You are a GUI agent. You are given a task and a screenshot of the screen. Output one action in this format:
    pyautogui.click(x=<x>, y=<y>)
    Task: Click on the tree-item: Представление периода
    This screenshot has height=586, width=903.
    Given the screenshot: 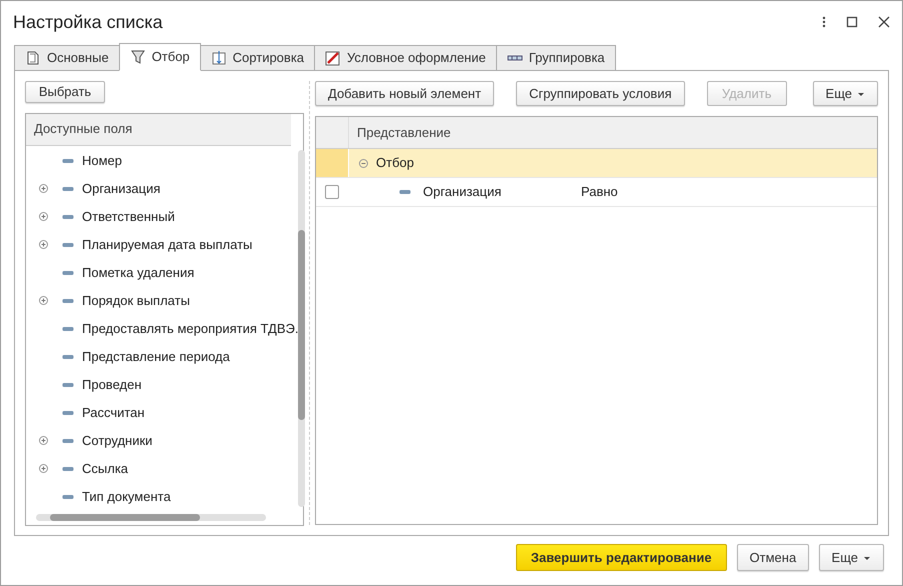 What is the action you would take?
    pyautogui.click(x=162, y=356)
    